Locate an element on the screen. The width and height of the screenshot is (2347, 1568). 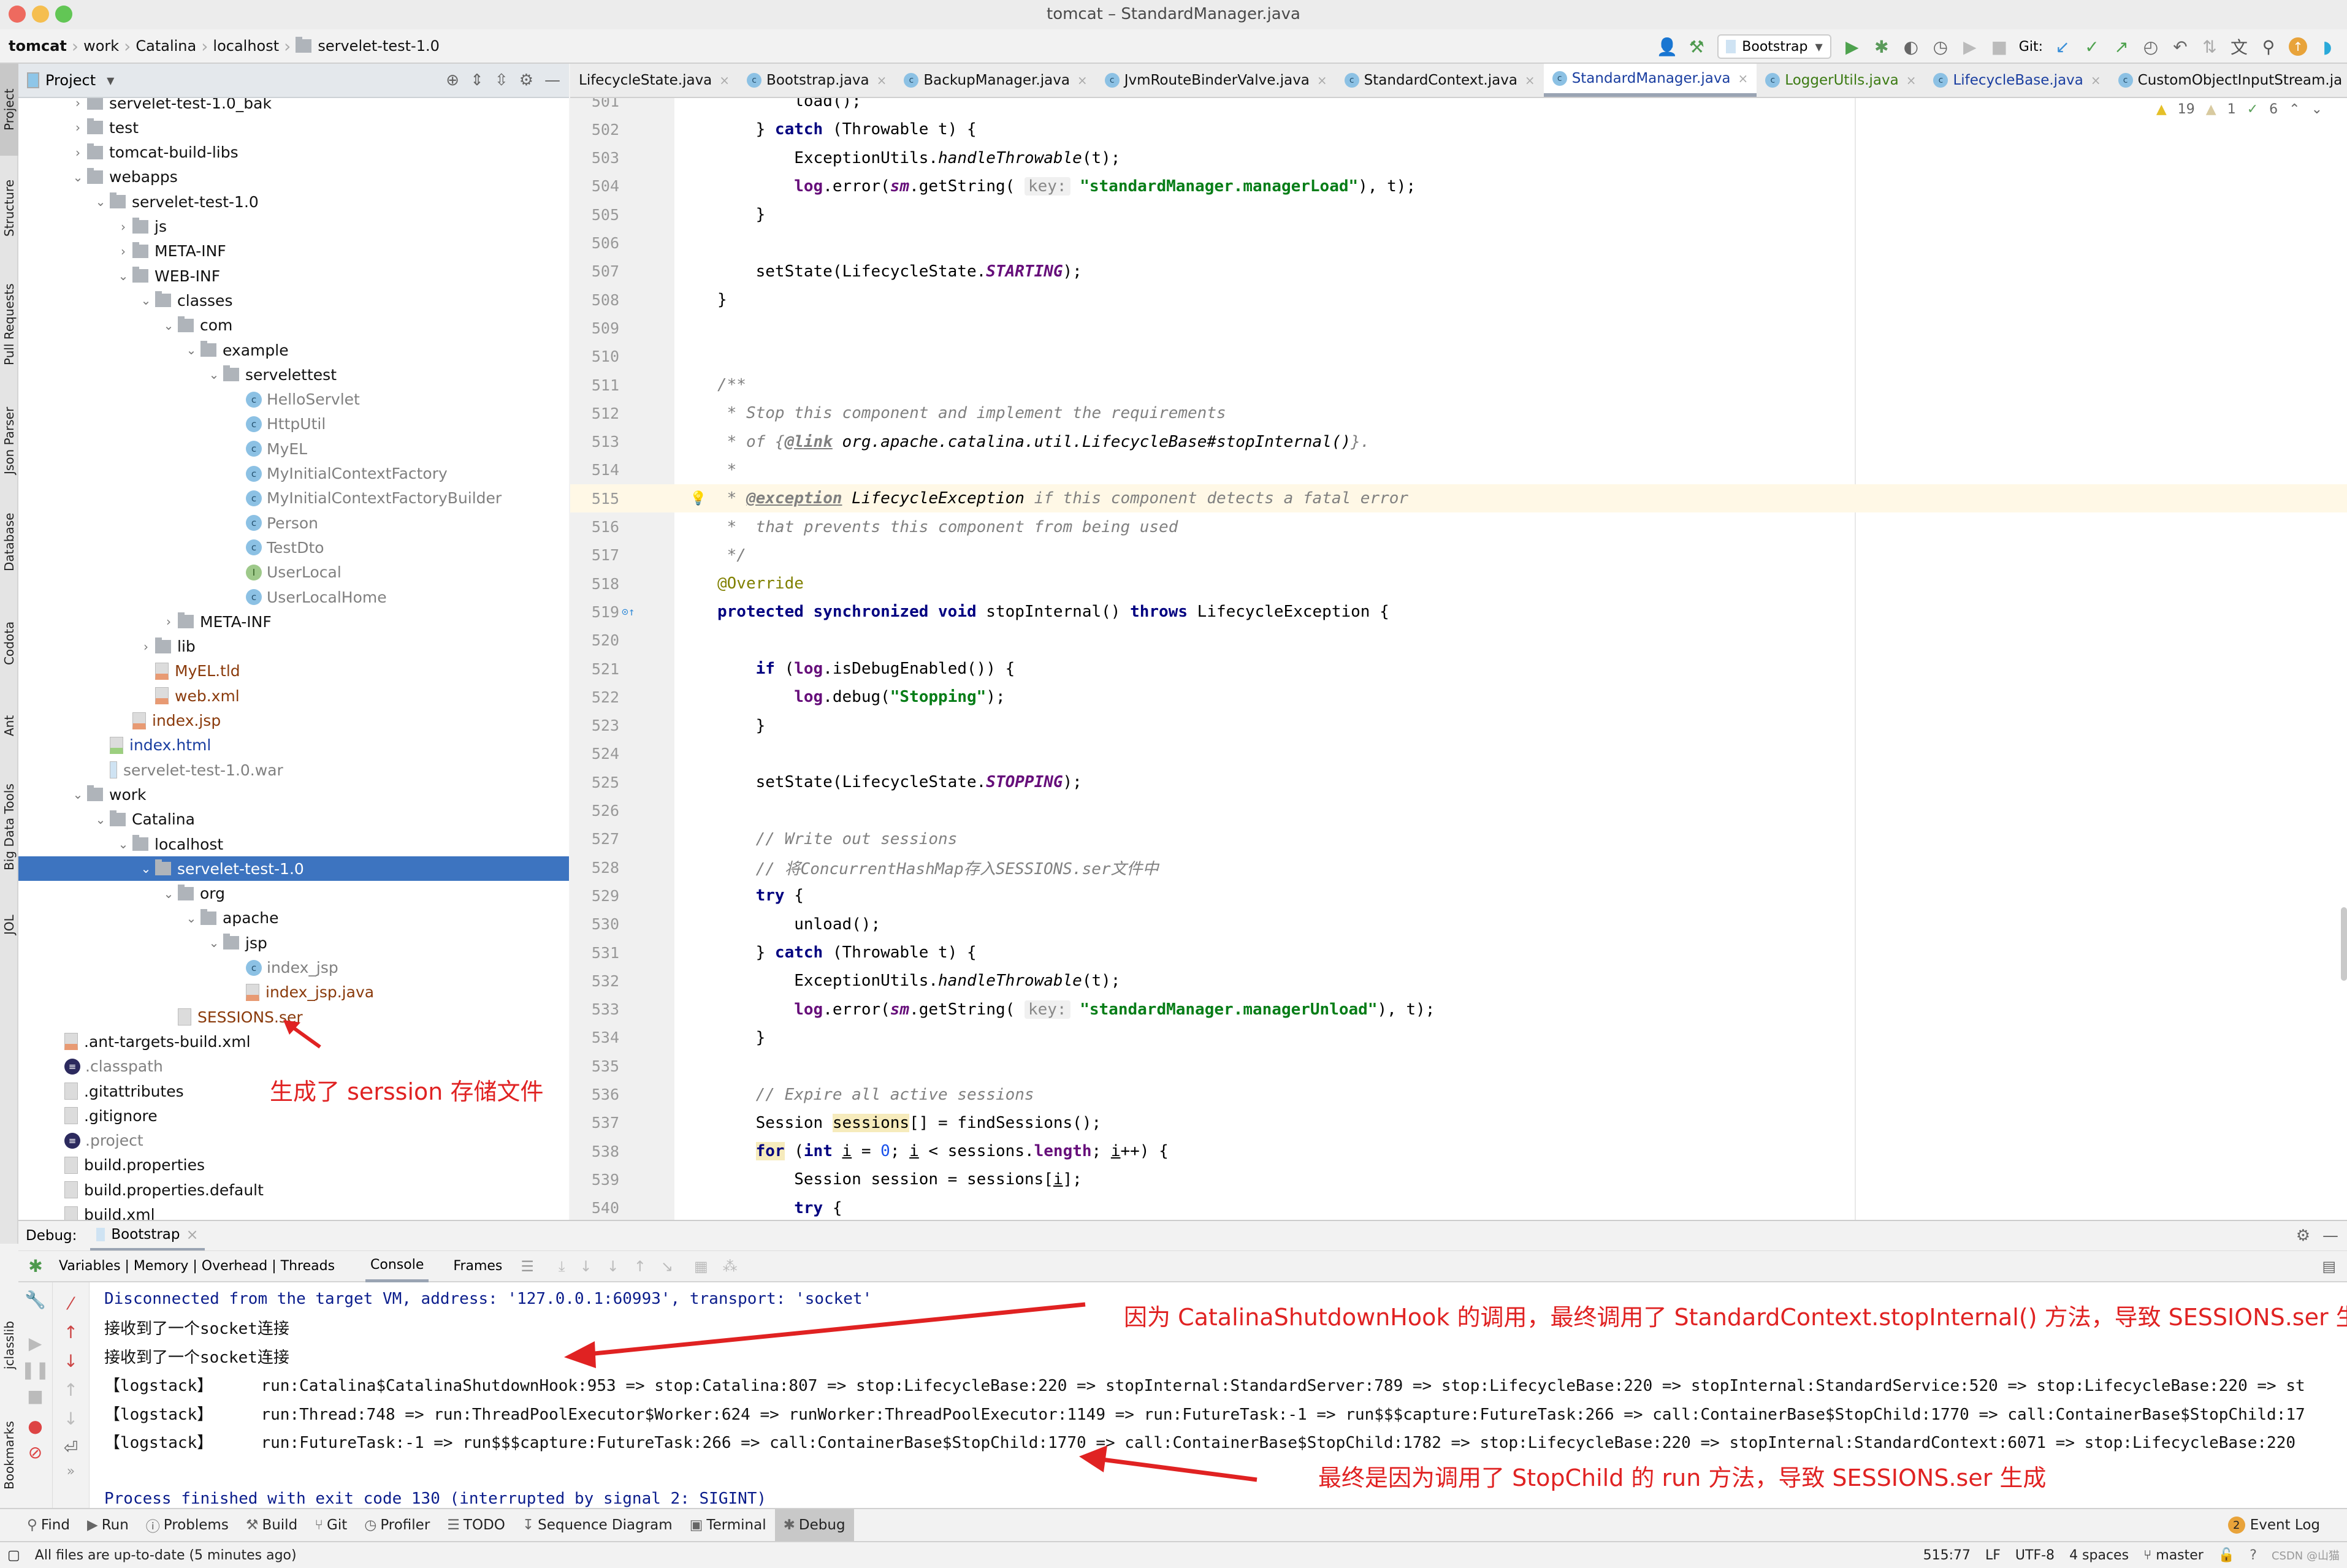
tool-tab-bookmarks: Bookmarks is located at coordinates (9, 1455).